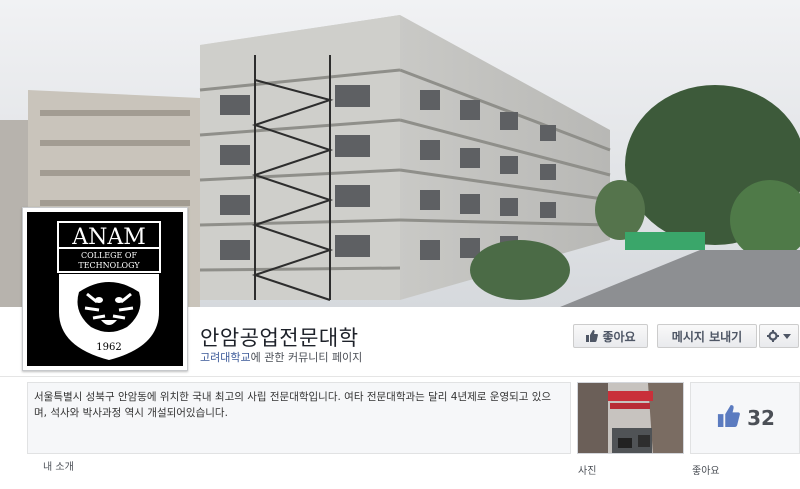 The image size is (800, 489). Describe the element at coordinates (58, 465) in the screenshot. I see `about-tab-label: 내 소개` at that location.